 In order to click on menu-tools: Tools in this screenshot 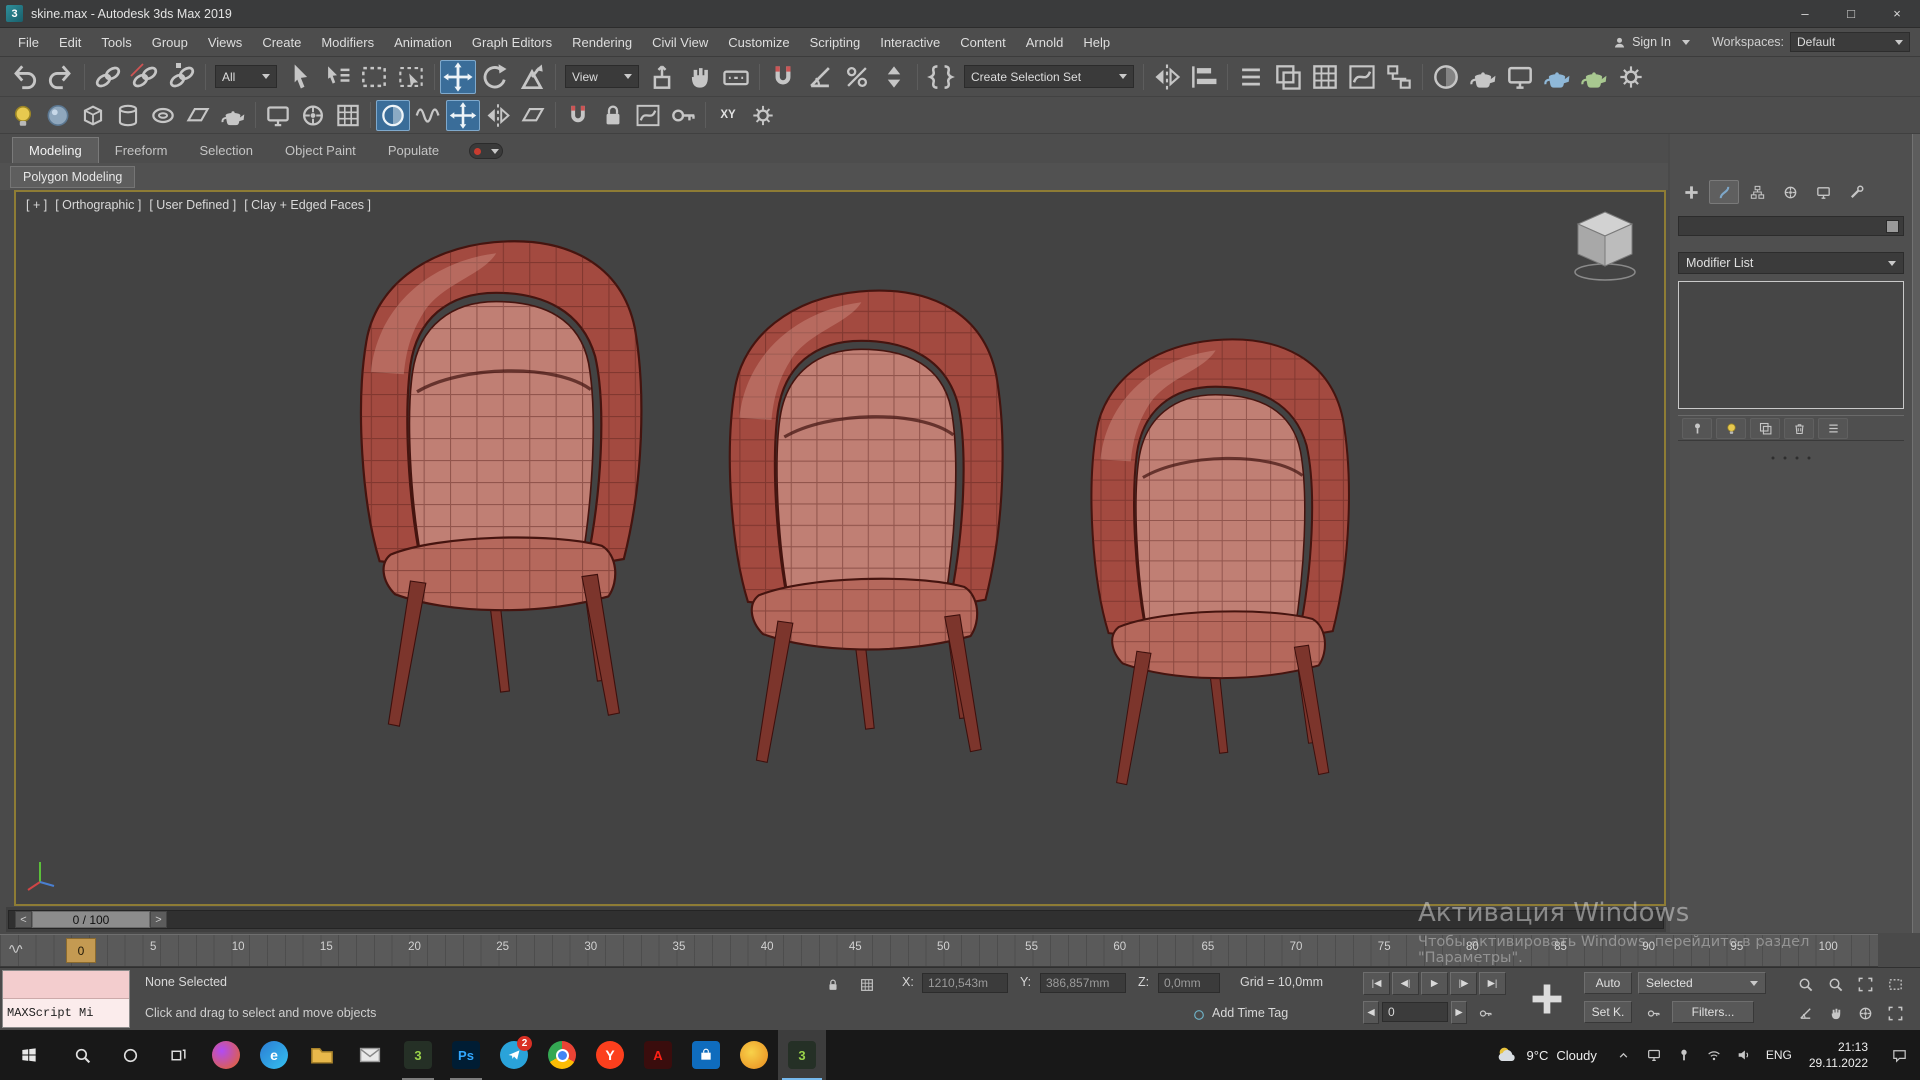, I will do `click(116, 42)`.